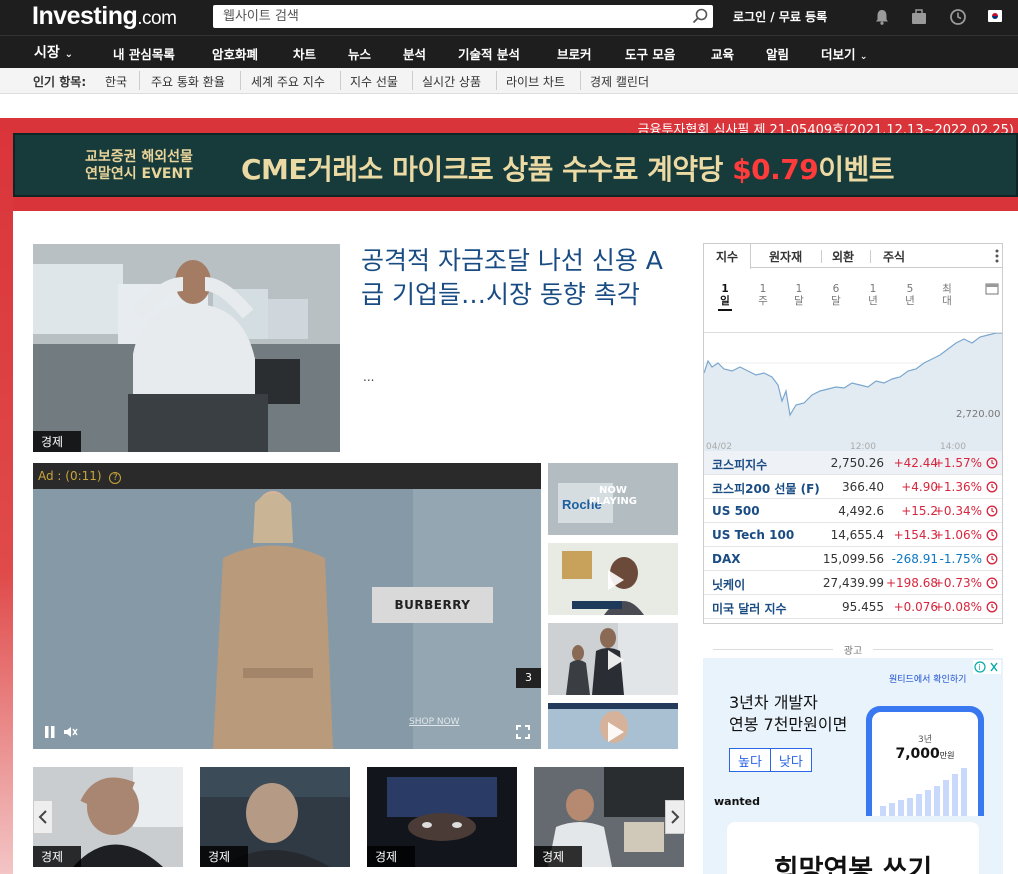  Describe the element at coordinates (957, 583) in the screenshot. I see `quote-change-pct: +0.73%` at that location.